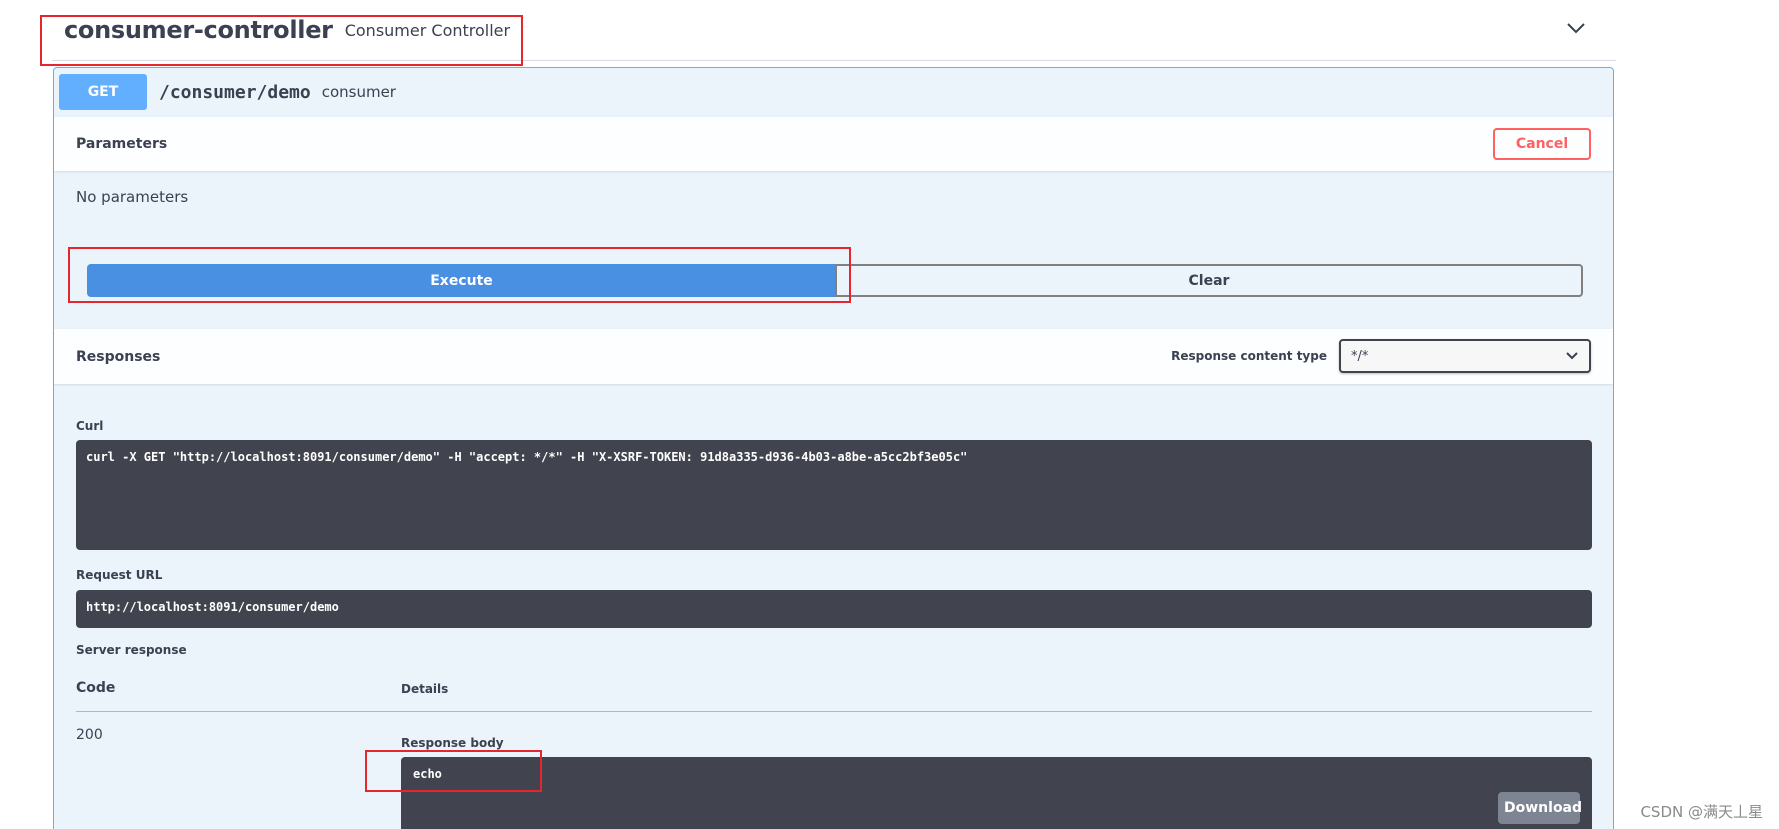 This screenshot has width=1779, height=829. What do you see at coordinates (834, 30) in the screenshot?
I see `tag-header: consumer-controller Consumer Controller` at bounding box center [834, 30].